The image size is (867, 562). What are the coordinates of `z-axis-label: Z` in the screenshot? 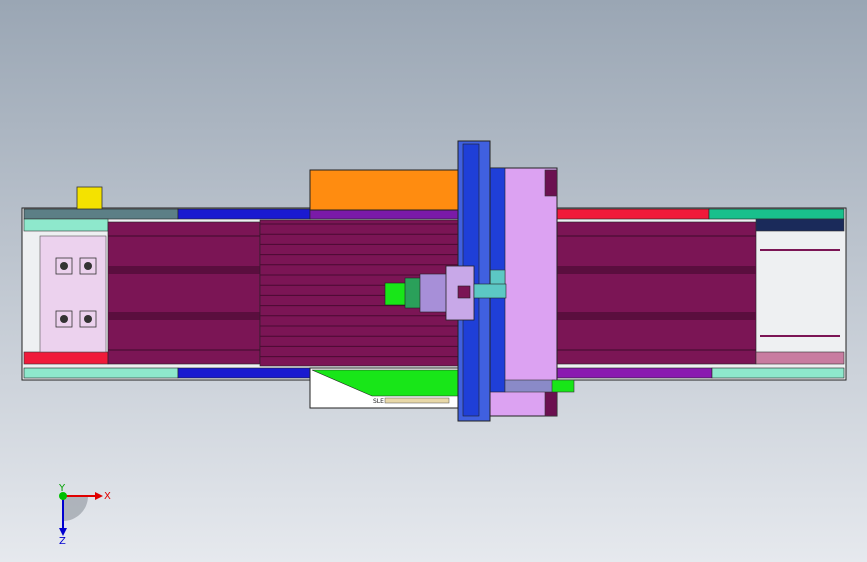 It's located at (62, 541).